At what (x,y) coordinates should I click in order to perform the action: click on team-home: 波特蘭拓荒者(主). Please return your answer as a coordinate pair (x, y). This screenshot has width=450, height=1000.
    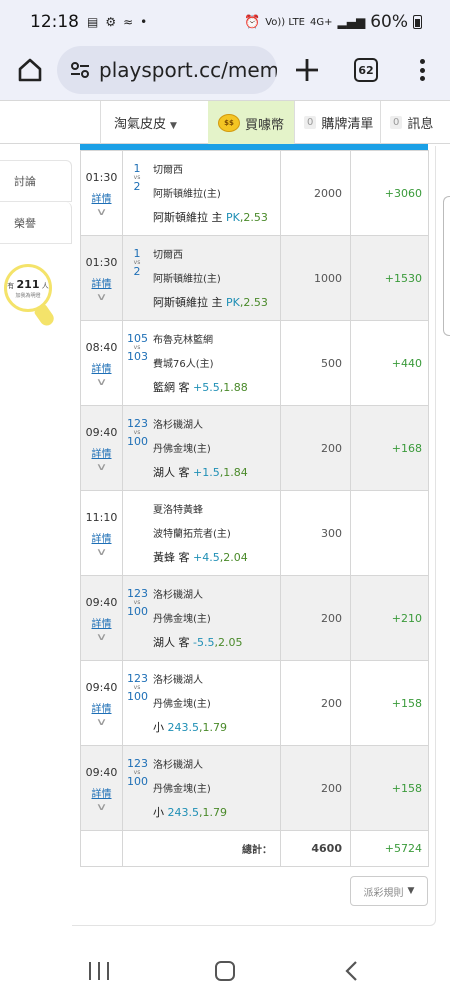
    Looking at the image, I should click on (192, 534).